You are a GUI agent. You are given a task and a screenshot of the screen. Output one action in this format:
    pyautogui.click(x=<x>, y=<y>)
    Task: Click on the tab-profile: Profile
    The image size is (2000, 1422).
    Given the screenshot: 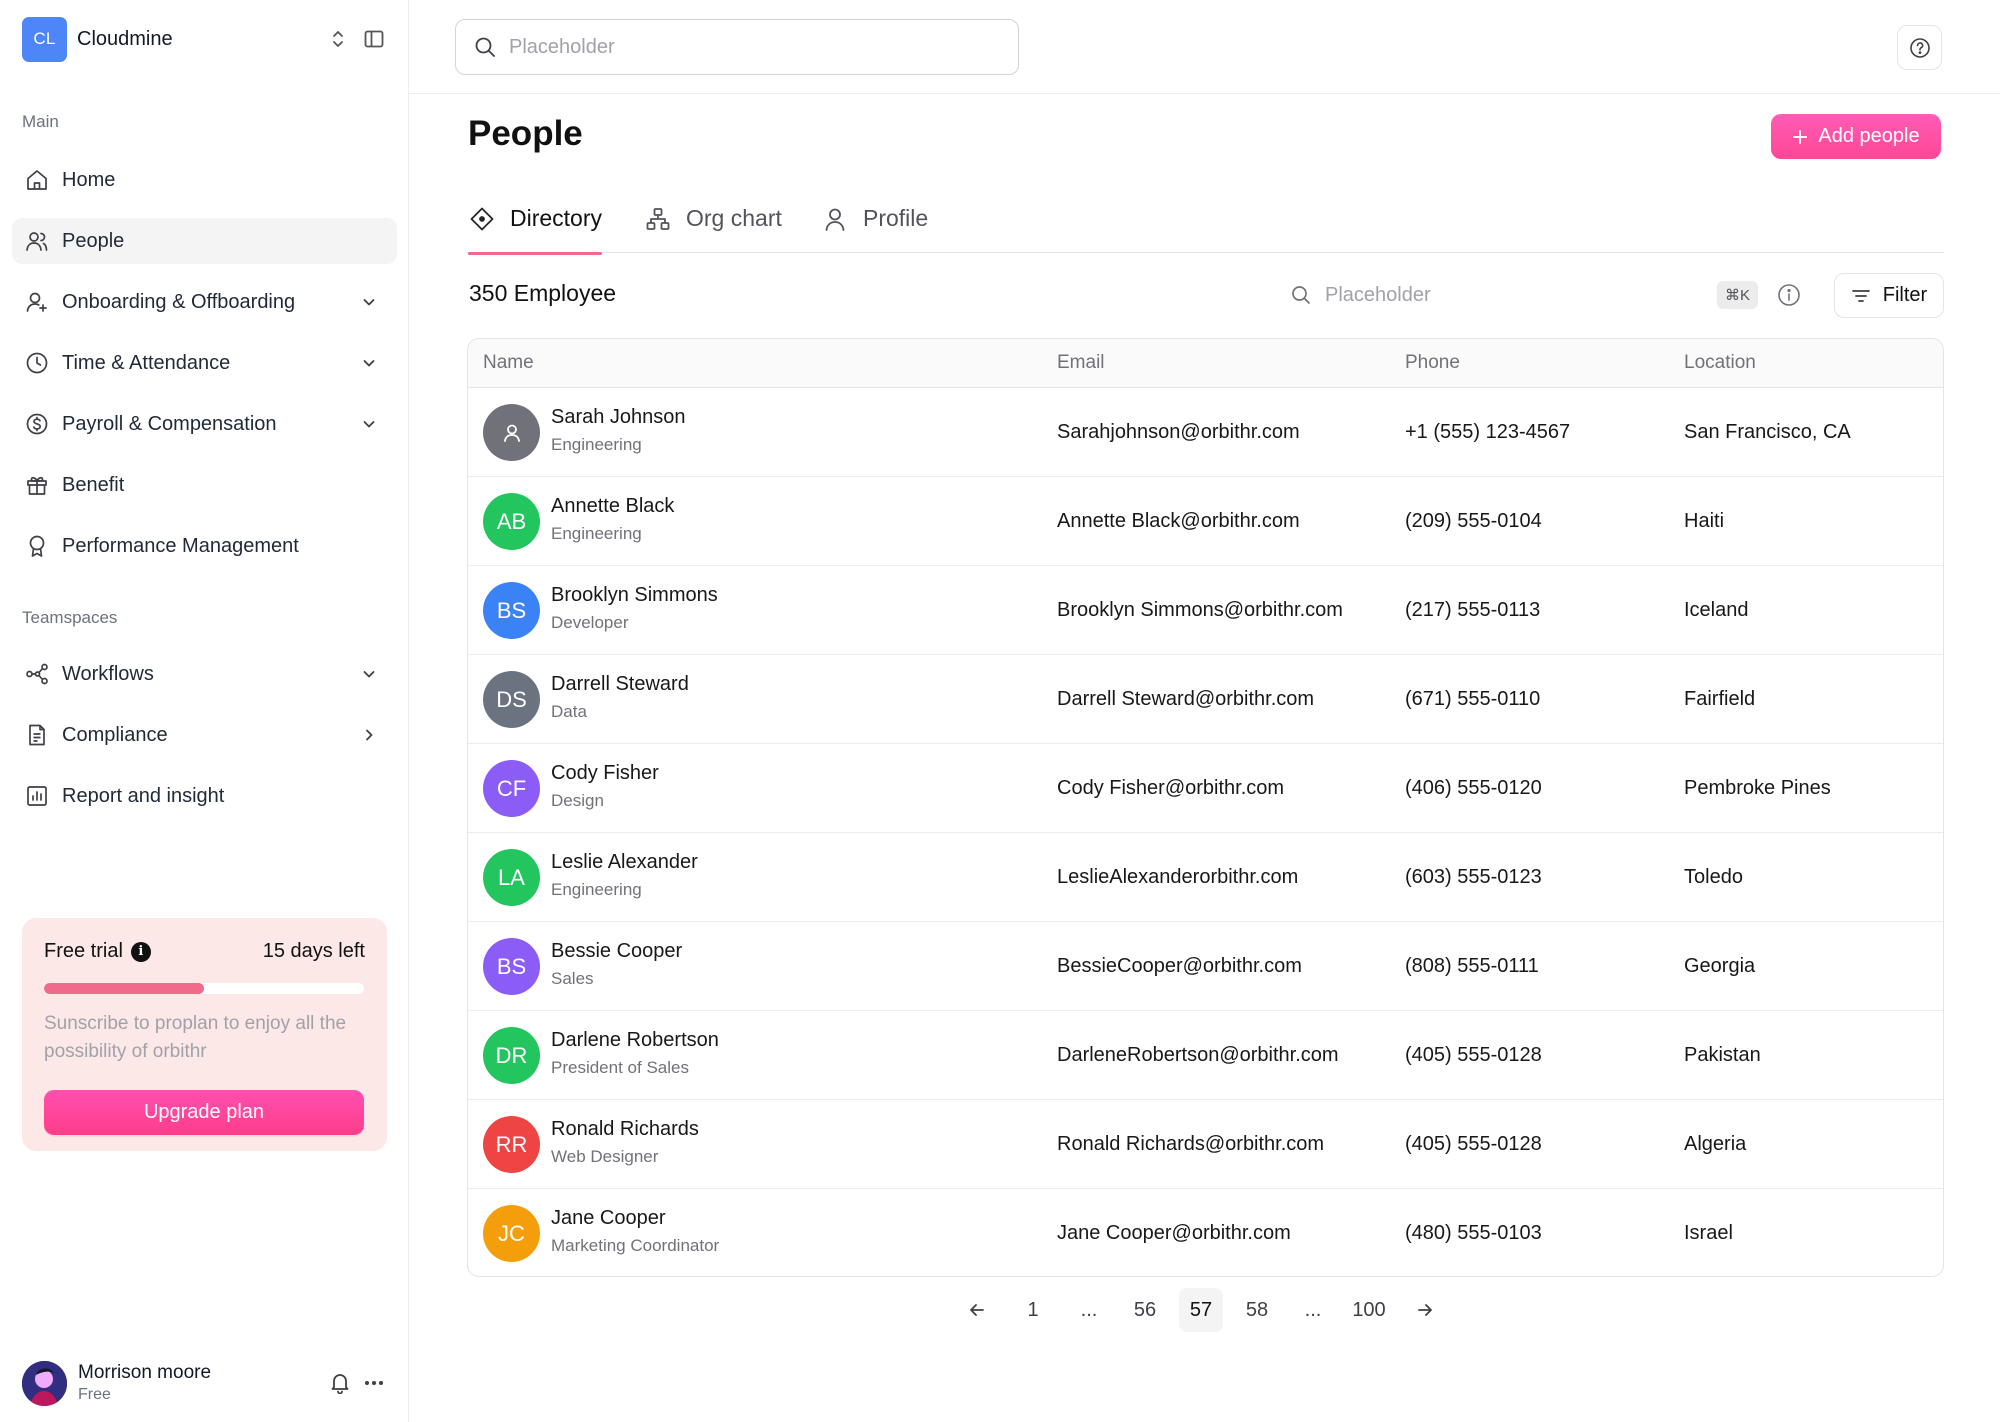 What is the action you would take?
    pyautogui.click(x=874, y=229)
    